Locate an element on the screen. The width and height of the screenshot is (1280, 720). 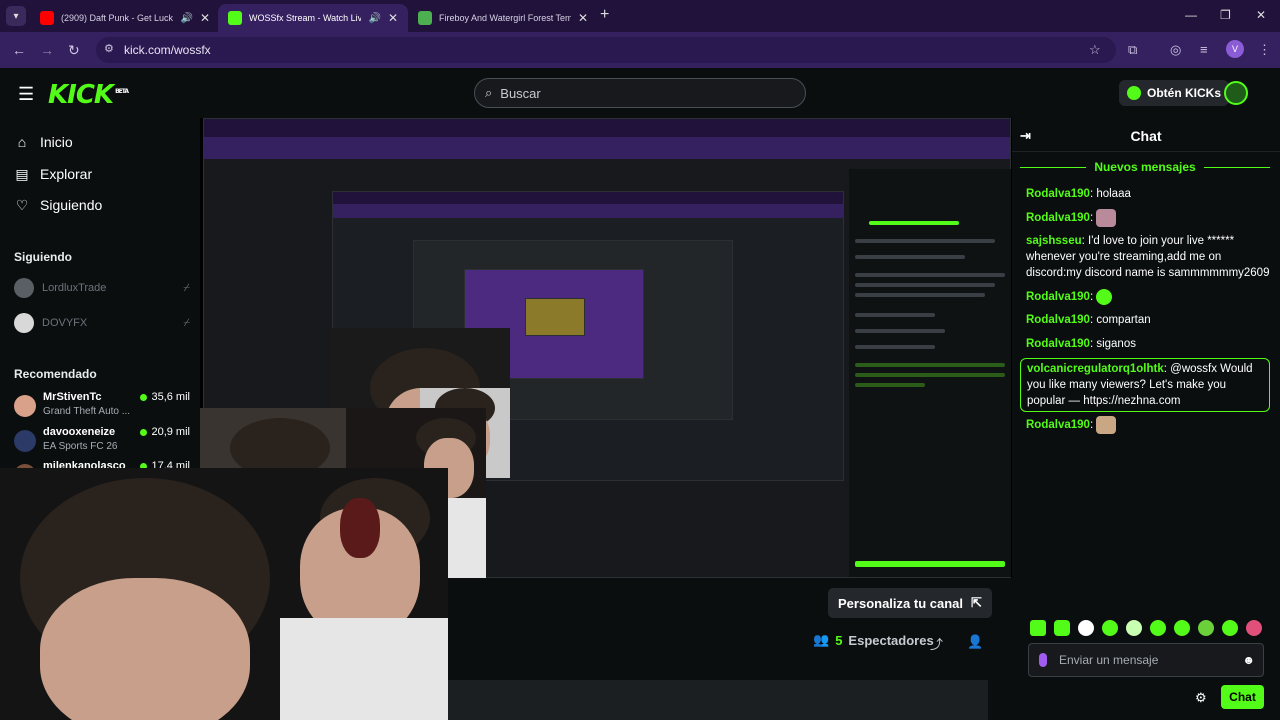
tab-fireboy: Fireboy And Watergirl Forest Temple ✕ is located at coordinates (503, 18).